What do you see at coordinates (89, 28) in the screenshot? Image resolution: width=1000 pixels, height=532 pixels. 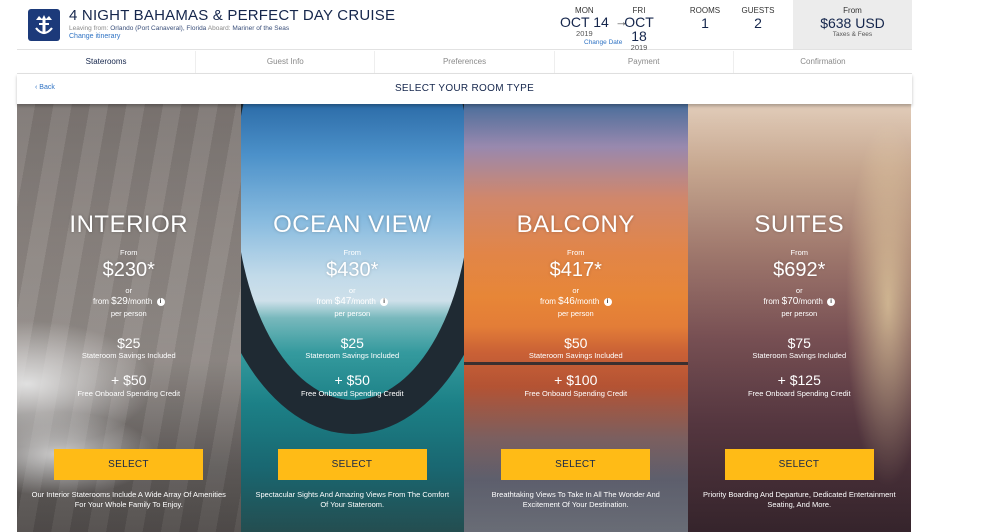 I see `leaving-label: Leaving from:` at bounding box center [89, 28].